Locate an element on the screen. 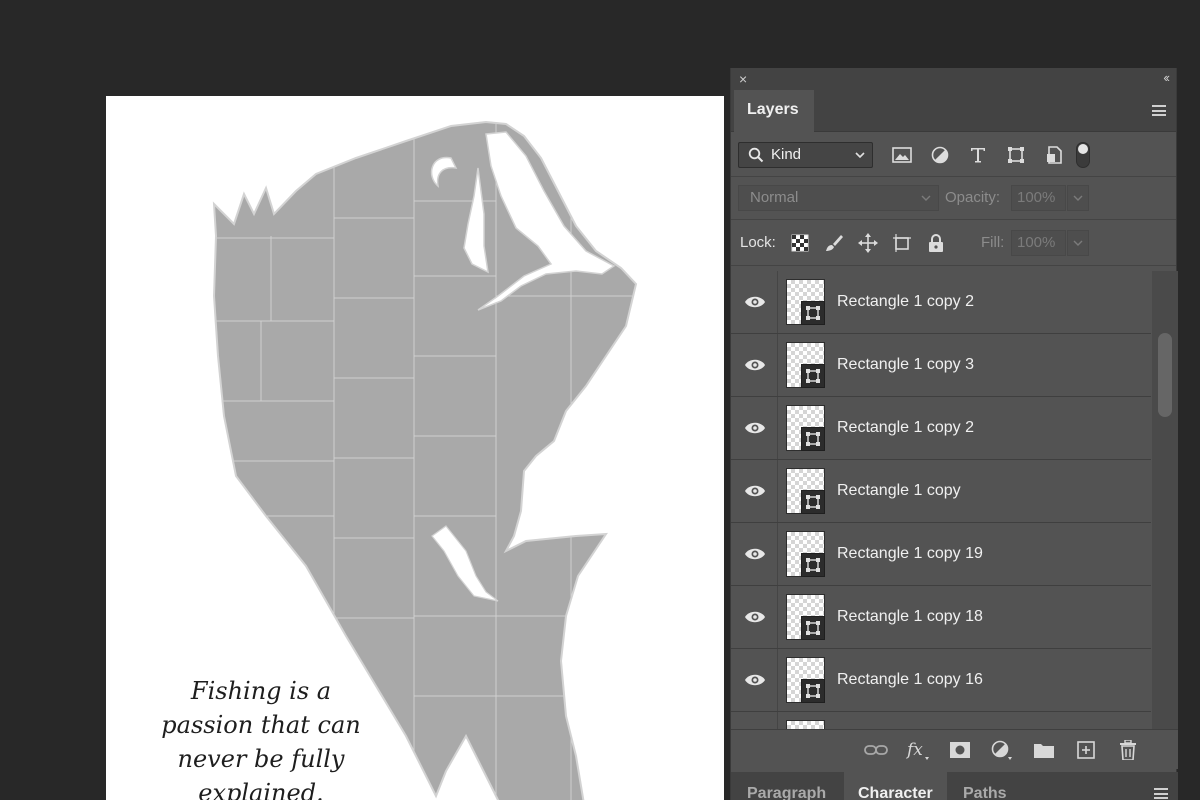 This screenshot has width=1200, height=800. panel-title-bar: × ‹‹ is located at coordinates (953, 79).